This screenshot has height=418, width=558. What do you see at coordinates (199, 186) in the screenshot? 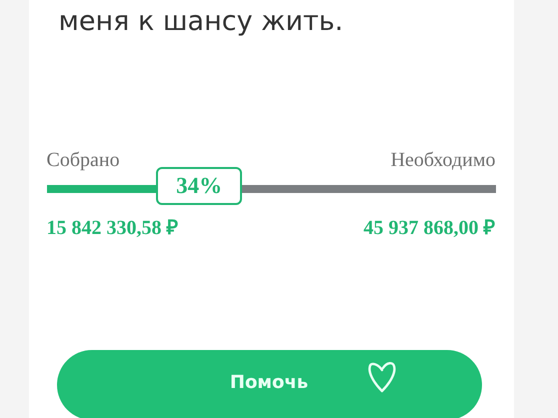
I see `percent-badge: 34%` at bounding box center [199, 186].